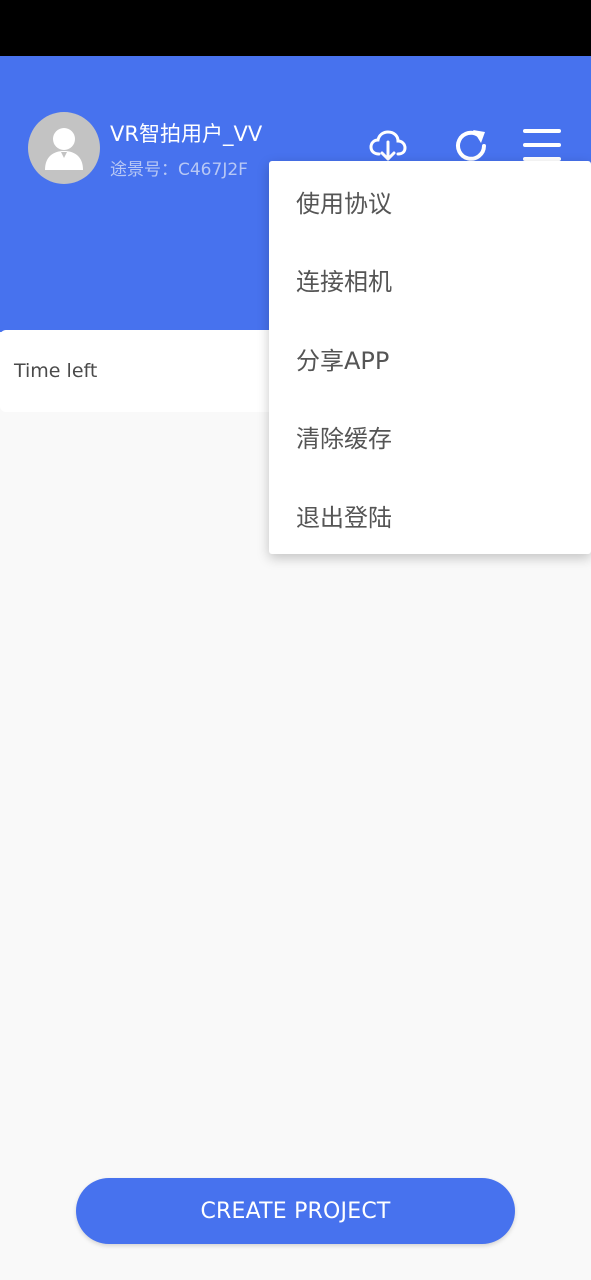 This screenshot has height=1280, width=591. Describe the element at coordinates (186, 134) in the screenshot. I see `username: VR智拍用户_VV` at that location.